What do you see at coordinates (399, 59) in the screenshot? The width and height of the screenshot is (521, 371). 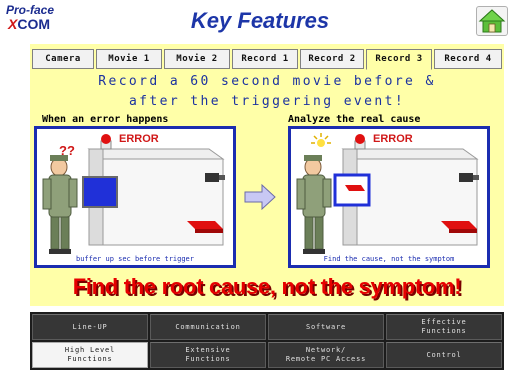 I see `tab-record-3: Record 3` at bounding box center [399, 59].